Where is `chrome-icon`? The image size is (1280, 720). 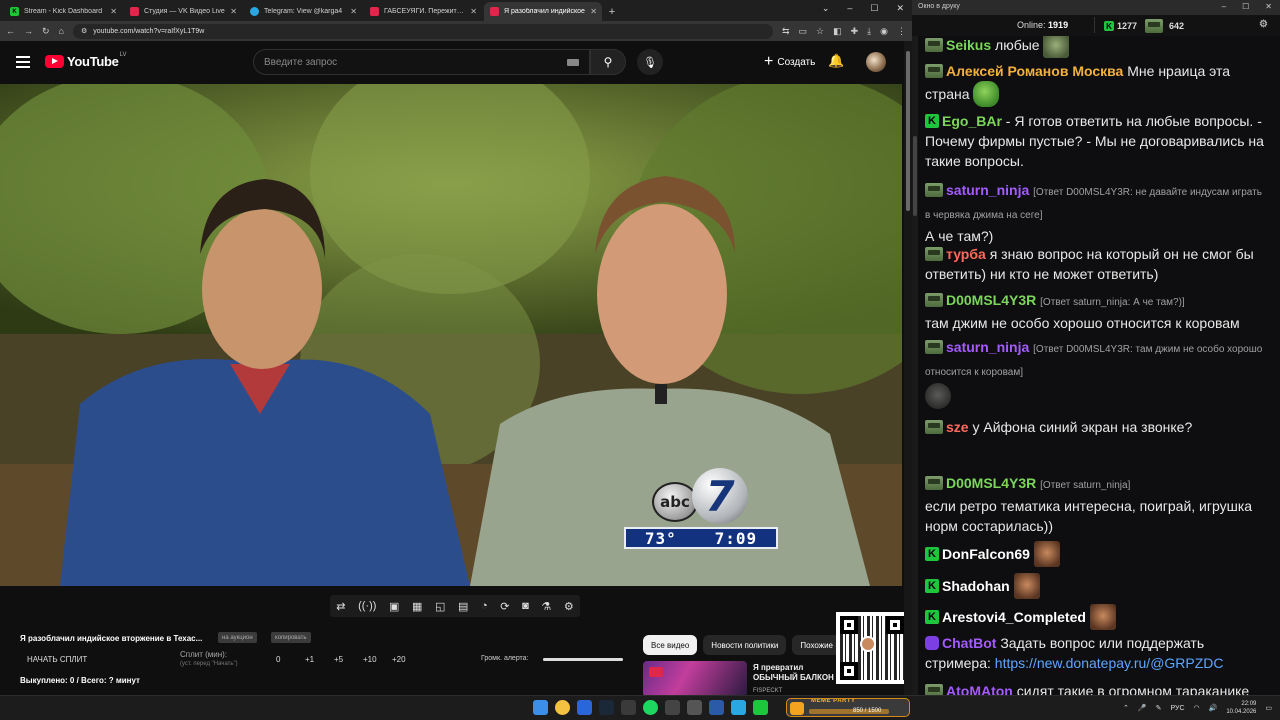
chrome-icon is located at coordinates (562, 707).